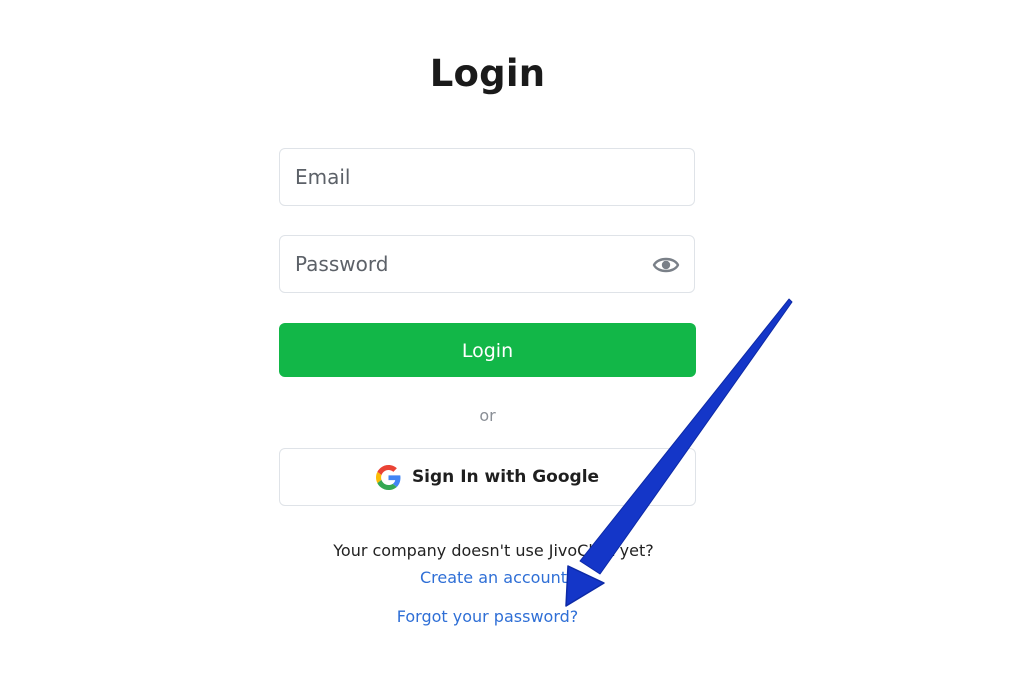 The height and width of the screenshot is (676, 1025). Describe the element at coordinates (487, 415) in the screenshot. I see `or-divider: or` at that location.